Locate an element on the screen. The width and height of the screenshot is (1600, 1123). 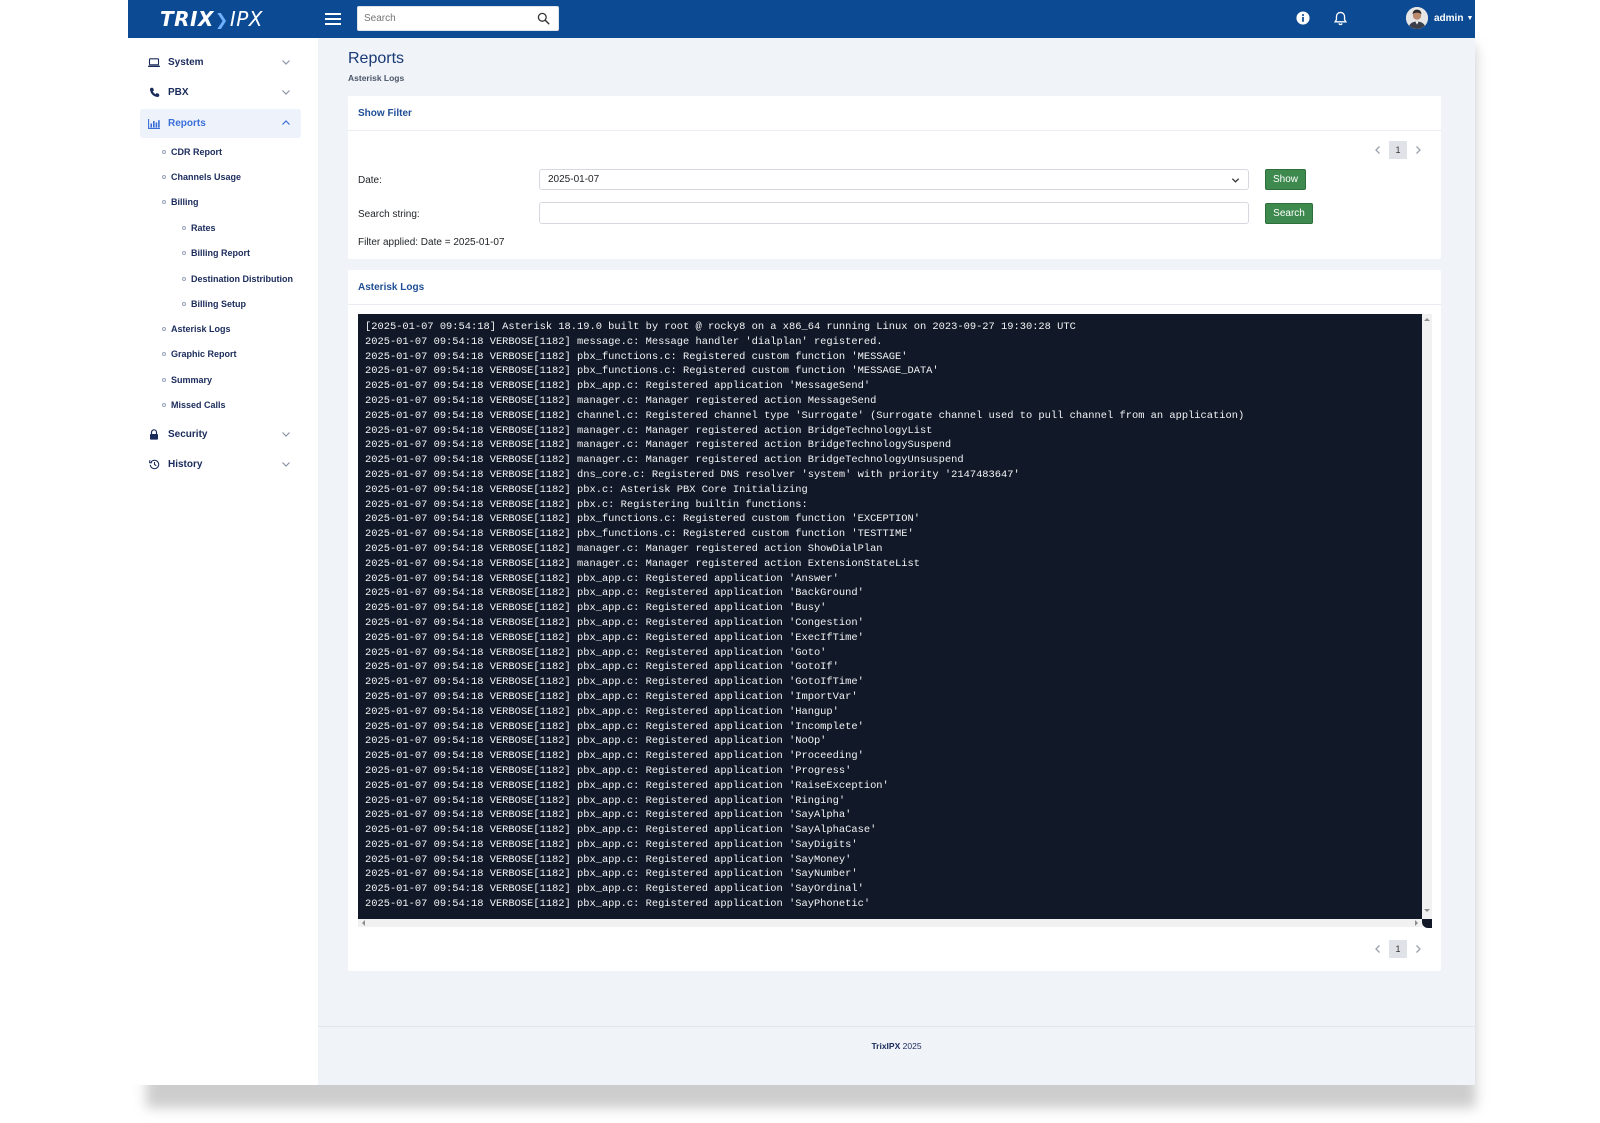
sidebar-item-reports: Reports is located at coordinates (220, 123).